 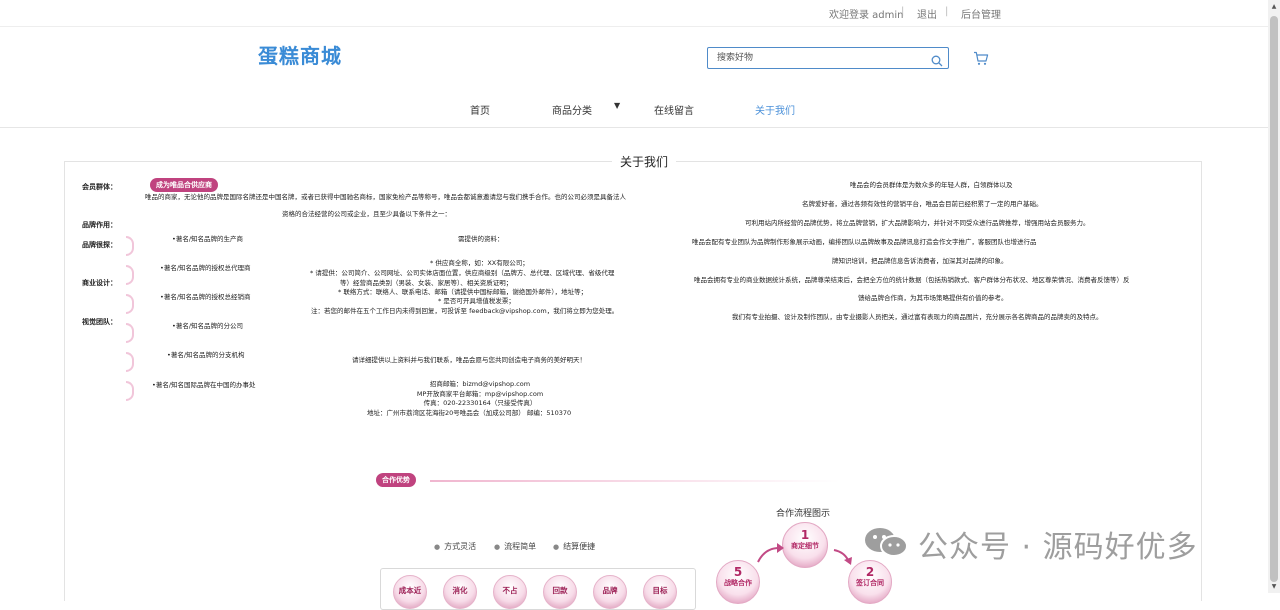 What do you see at coordinates (410, 592) in the screenshot?
I see `advantage-circle: 成本近` at bounding box center [410, 592].